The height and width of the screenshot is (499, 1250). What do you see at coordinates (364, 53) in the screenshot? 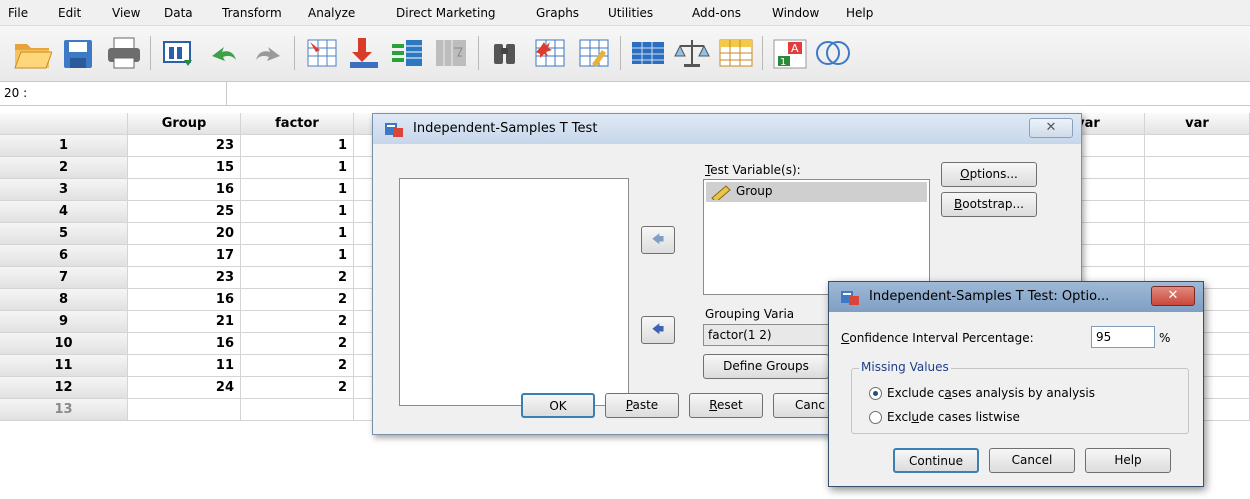
I see `goto-variable-icon` at bounding box center [364, 53].